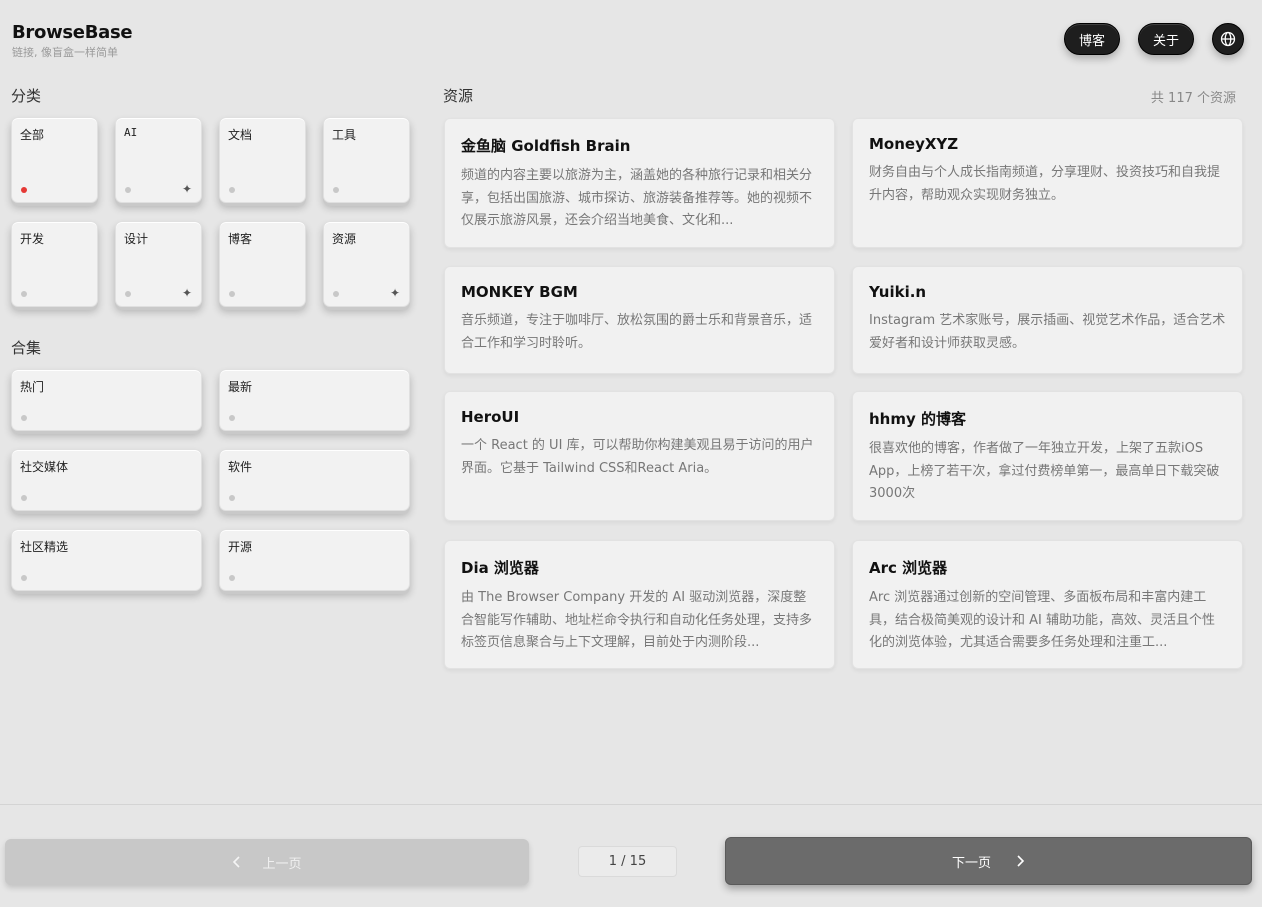 This screenshot has width=1262, height=907. Describe the element at coordinates (44, 467) in the screenshot. I see `collection-label: 社交媒体` at that location.